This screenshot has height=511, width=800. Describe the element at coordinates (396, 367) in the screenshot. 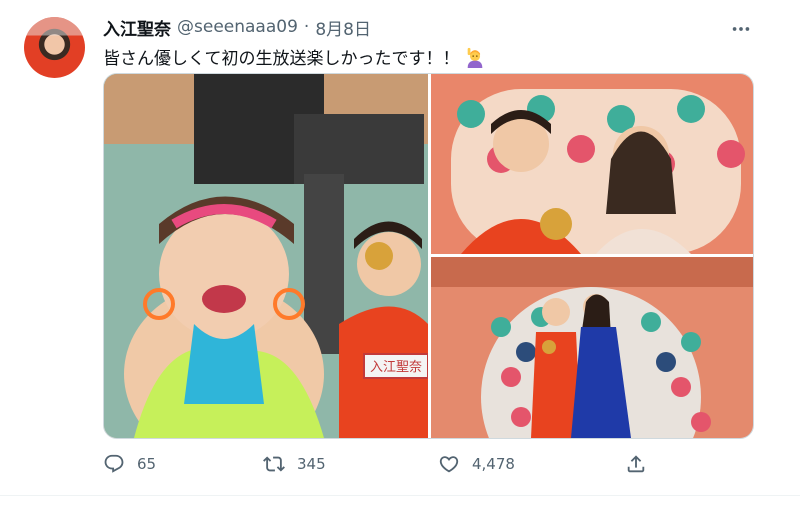

I see `name-sign-text: 入江聖奈` at that location.